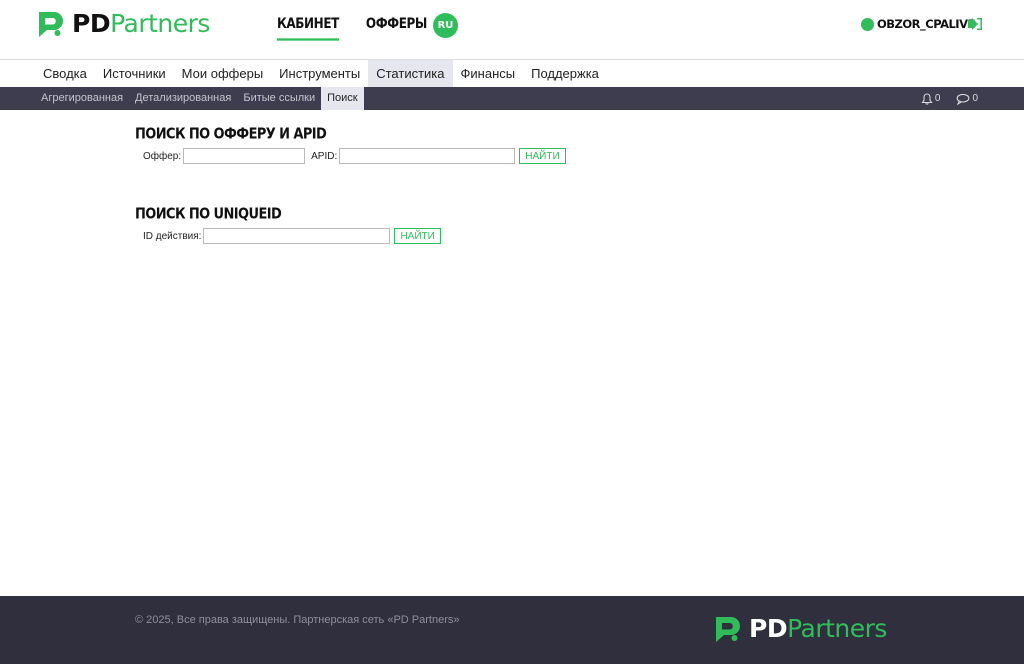  Describe the element at coordinates (51, 24) in the screenshot. I see `logo-mark-icon` at that location.